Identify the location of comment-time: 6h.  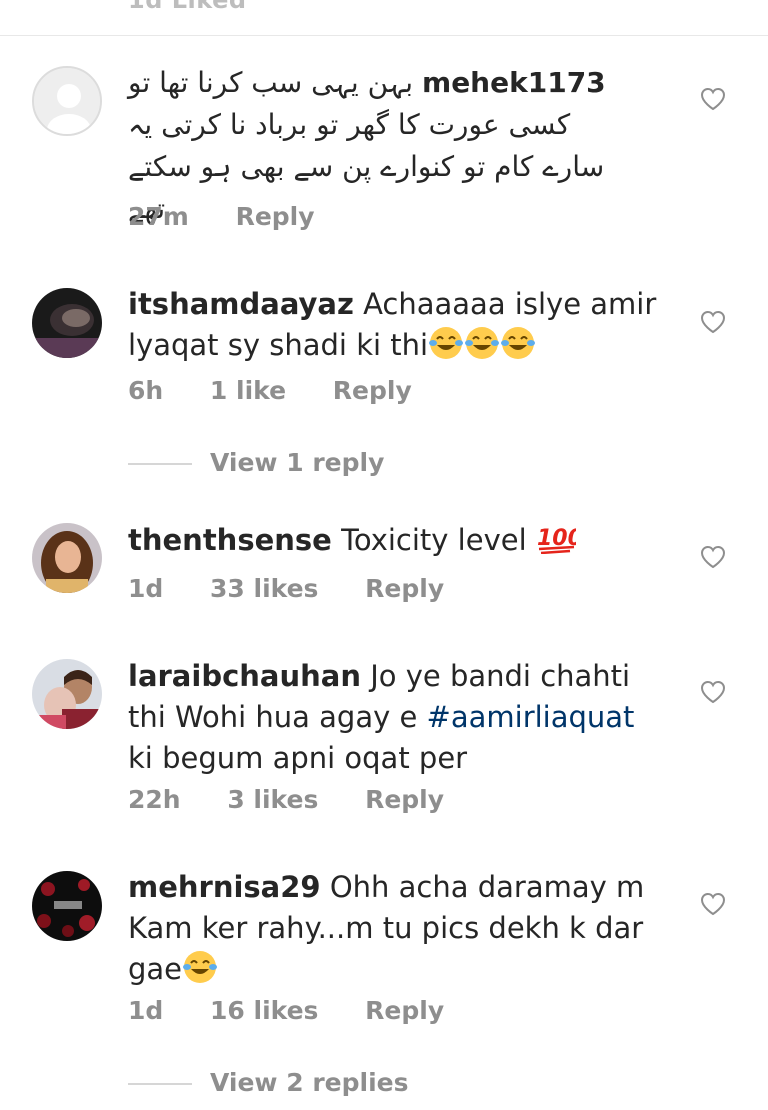
(146, 390).